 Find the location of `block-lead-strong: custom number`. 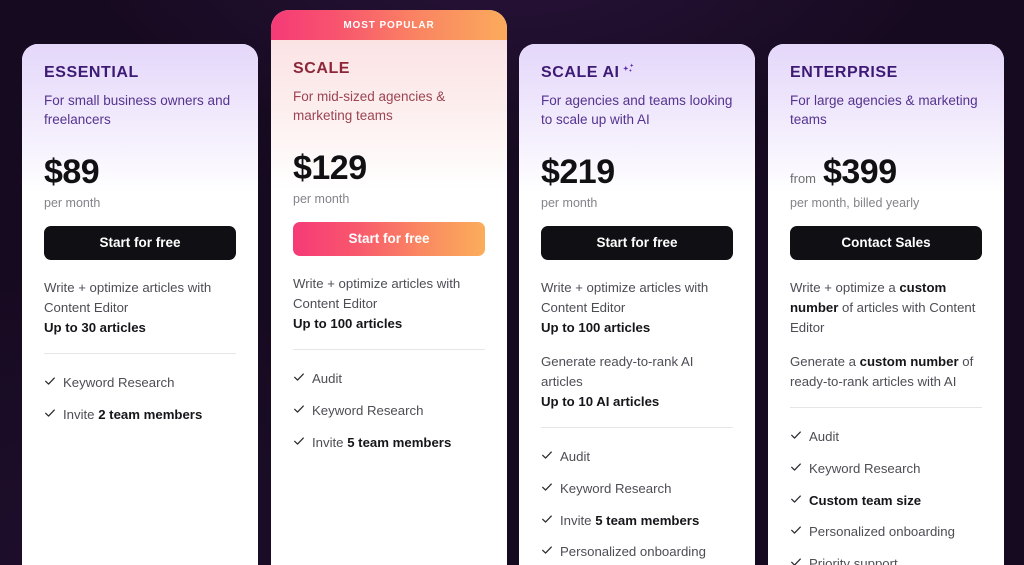

block-lead-strong: custom number is located at coordinates (909, 361).